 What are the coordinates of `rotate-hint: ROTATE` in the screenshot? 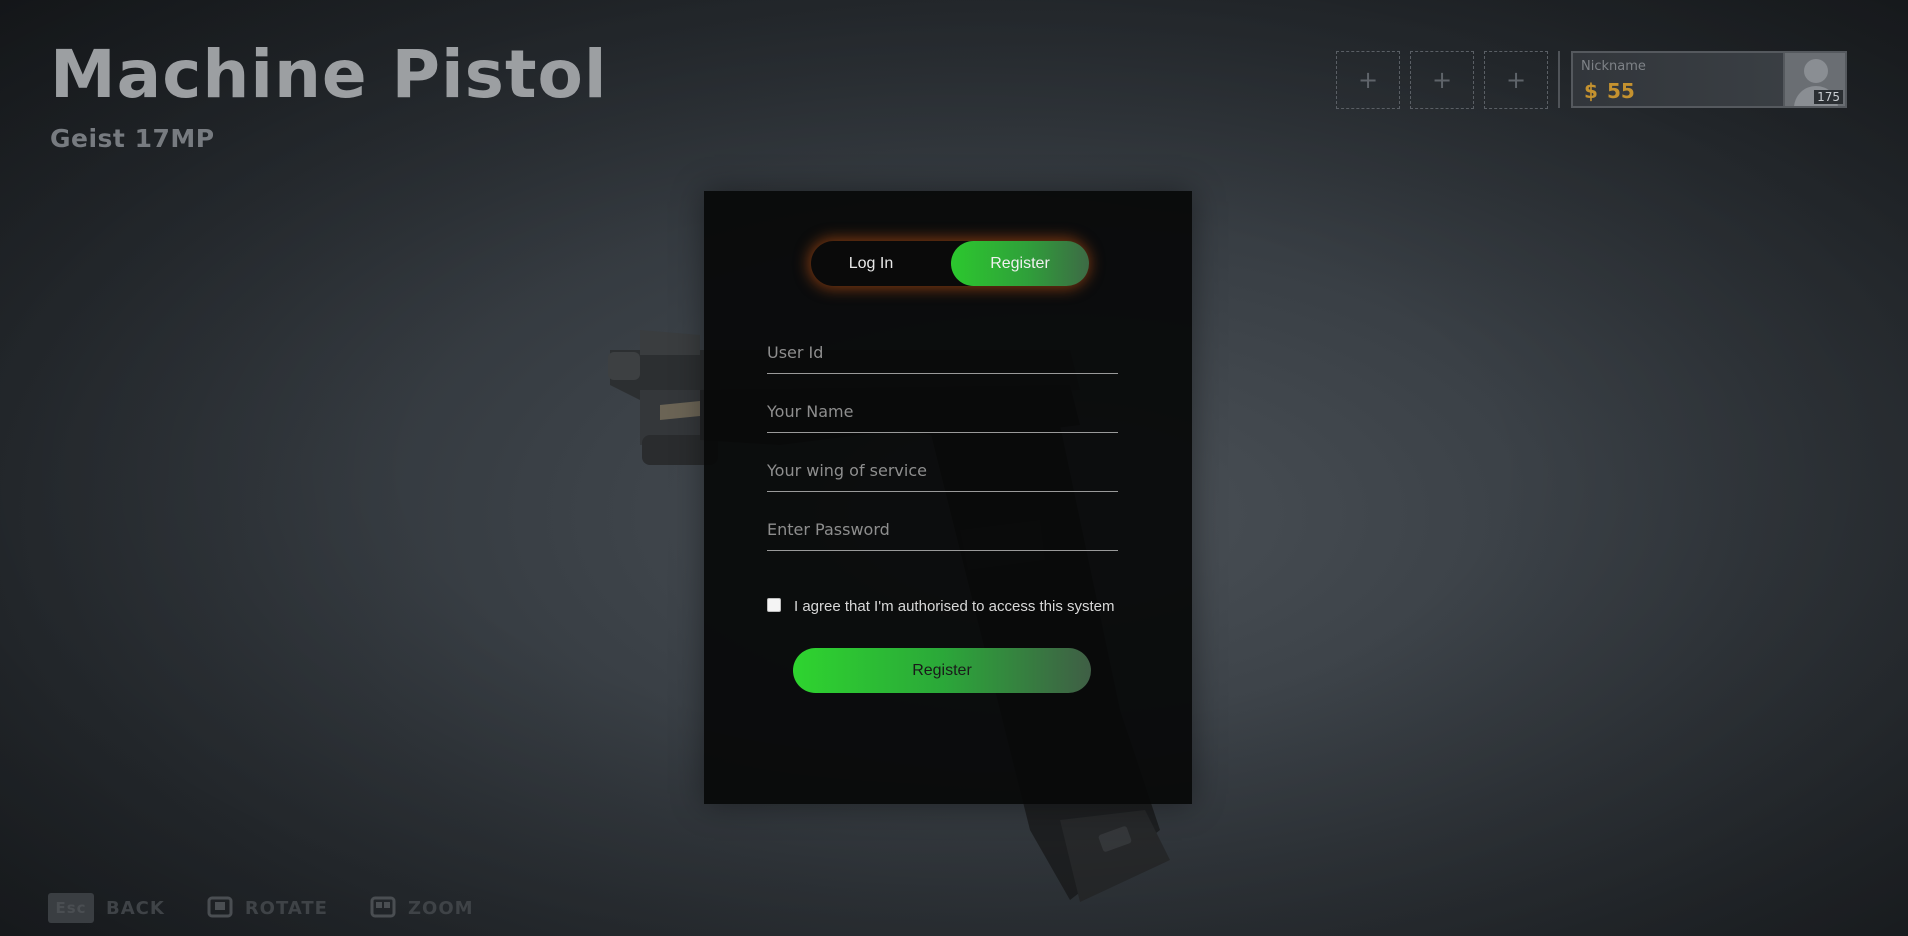 It's located at (267, 908).